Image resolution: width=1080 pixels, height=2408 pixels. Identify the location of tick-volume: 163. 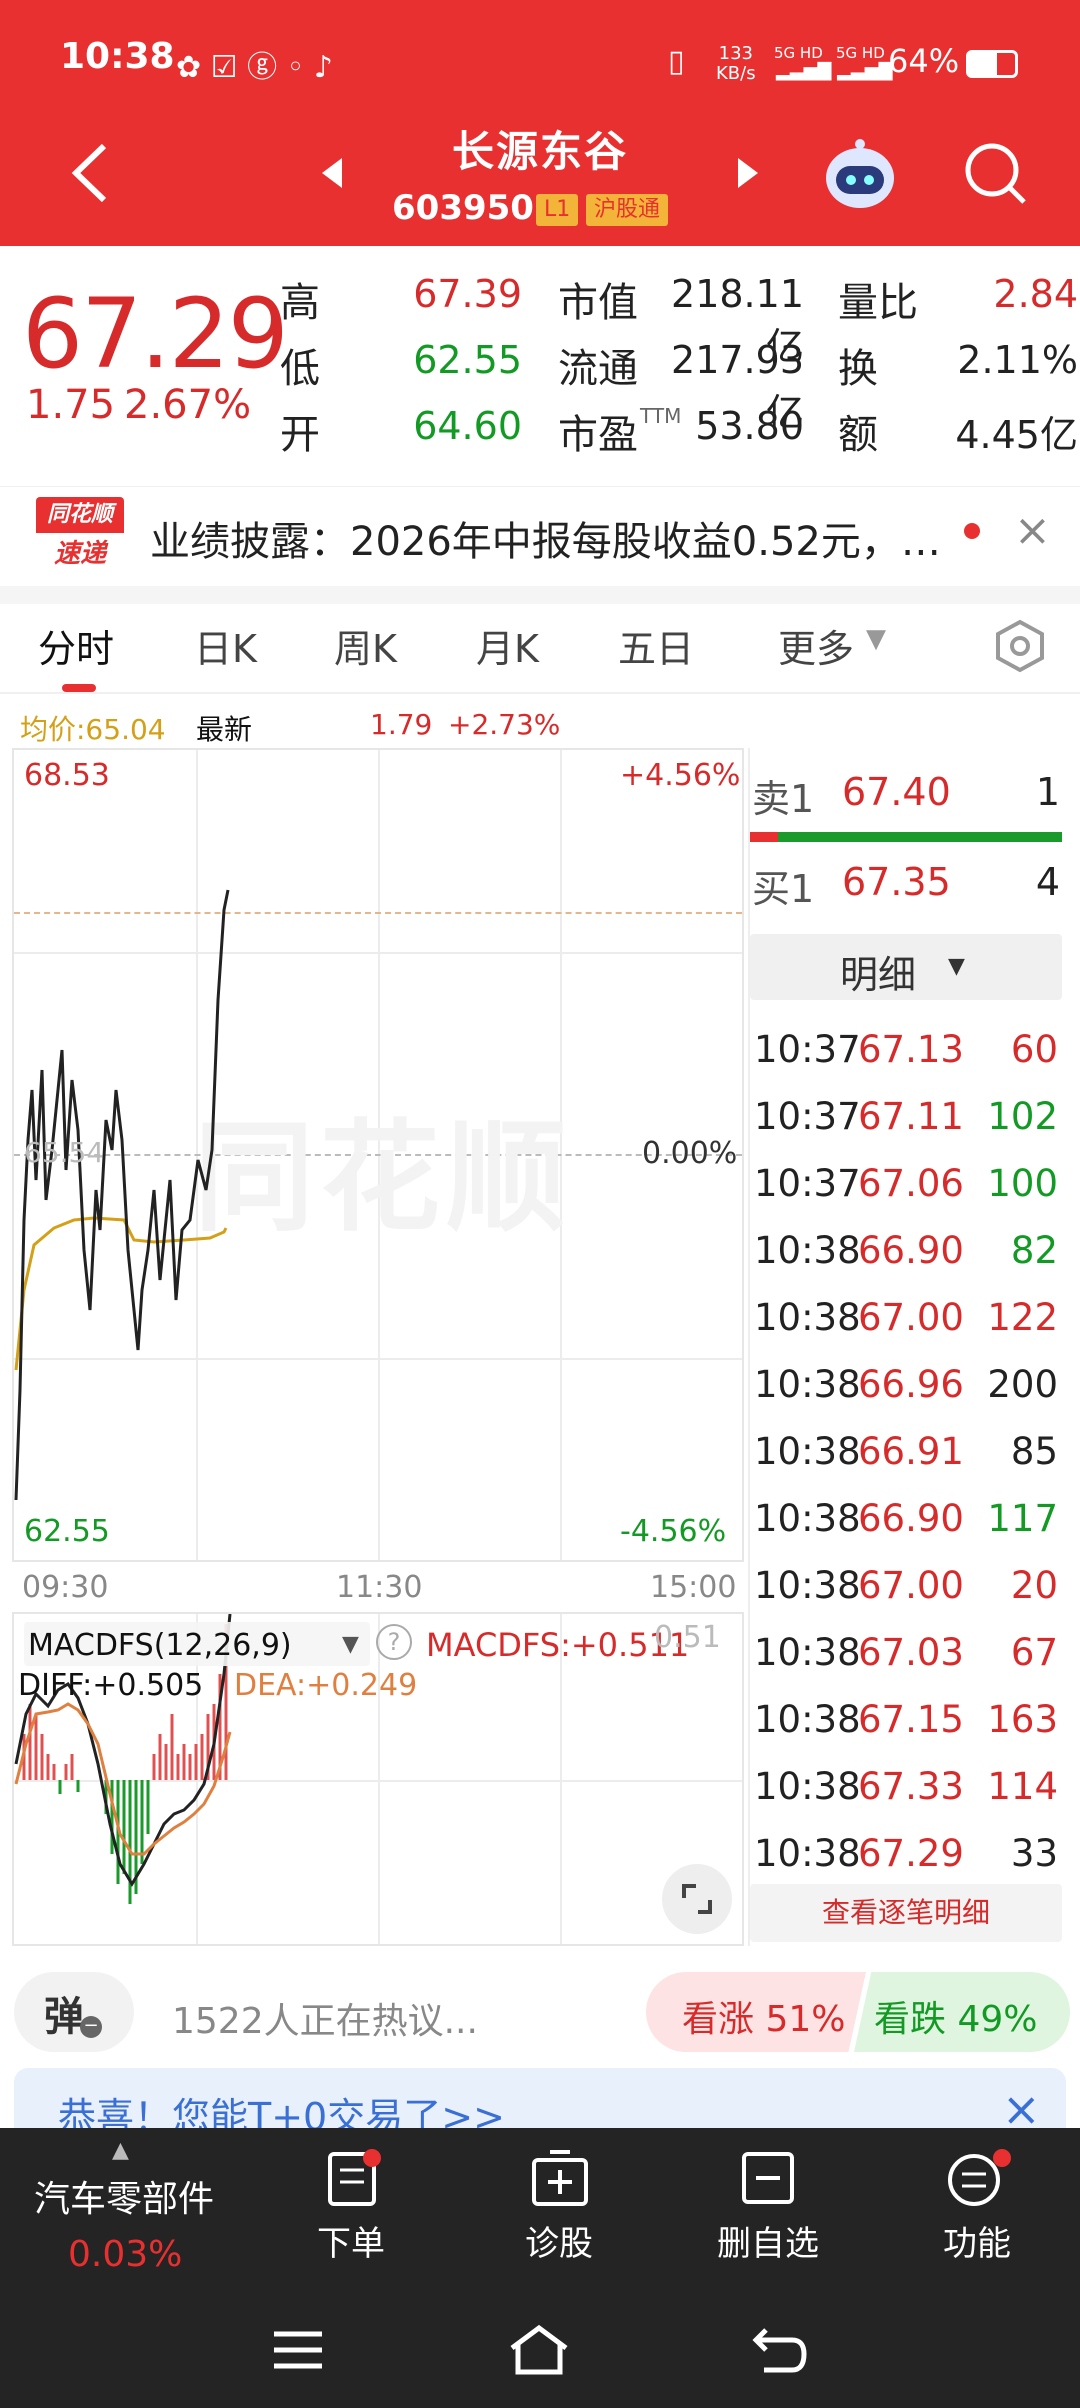
(1022, 1719).